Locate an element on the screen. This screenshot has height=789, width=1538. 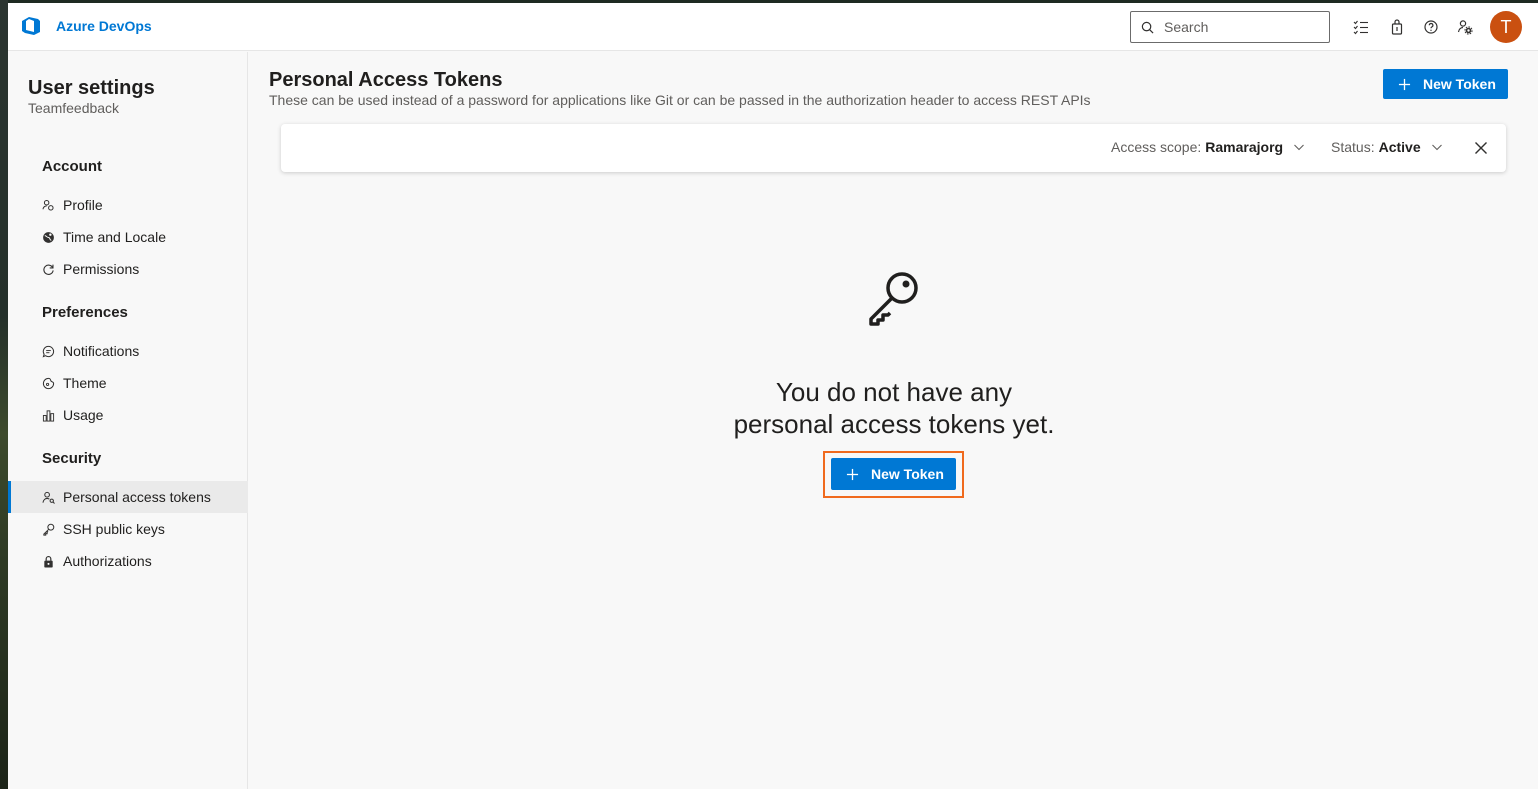
sidebar-item-profile: Profile is located at coordinates (128, 205).